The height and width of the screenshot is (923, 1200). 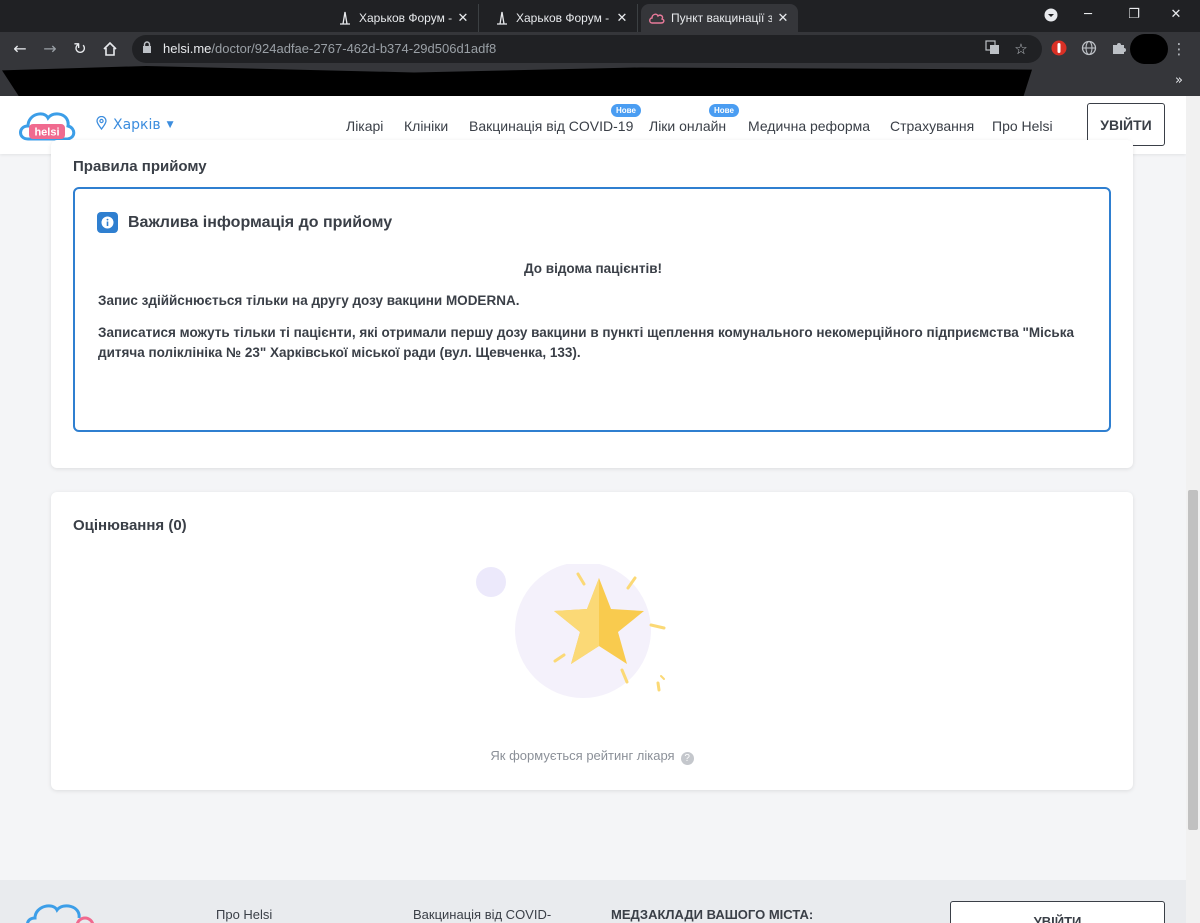 What do you see at coordinates (260, 222) in the screenshot?
I see `info-heading-text: Важлива інформація до прийому` at bounding box center [260, 222].